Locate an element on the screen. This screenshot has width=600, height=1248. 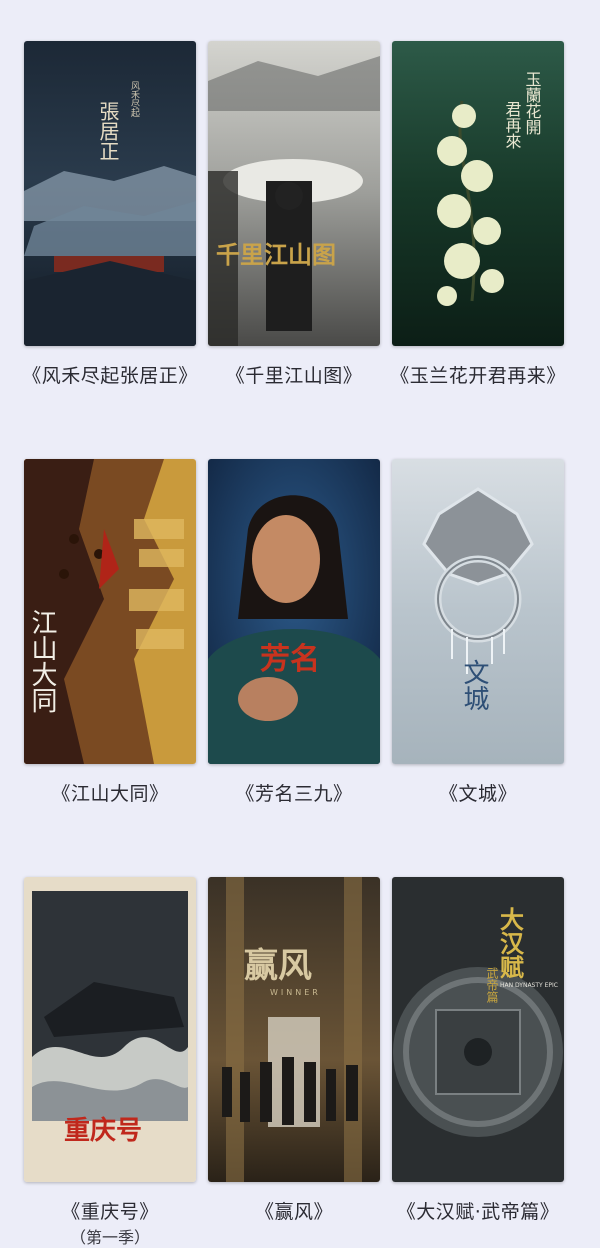
svg-text: 江山大同 is located at coordinates (42, 661).